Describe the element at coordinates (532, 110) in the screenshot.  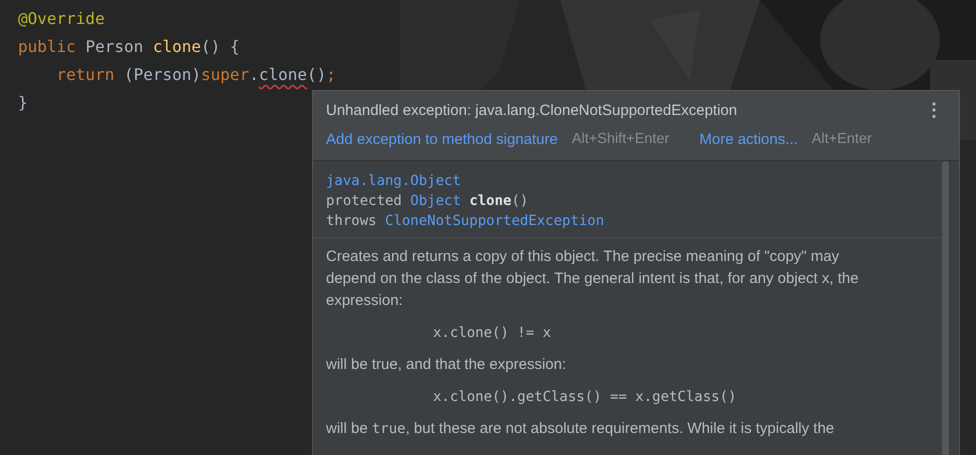
I see `error-message: Unhandled exception: java.lang.CloneNotSupportedException` at that location.